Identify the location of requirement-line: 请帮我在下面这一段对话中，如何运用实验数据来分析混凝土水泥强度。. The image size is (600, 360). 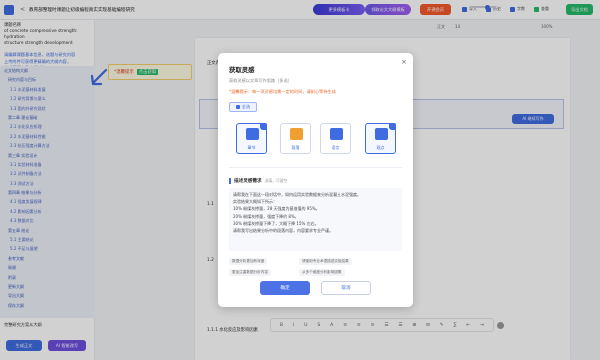
(297, 194).